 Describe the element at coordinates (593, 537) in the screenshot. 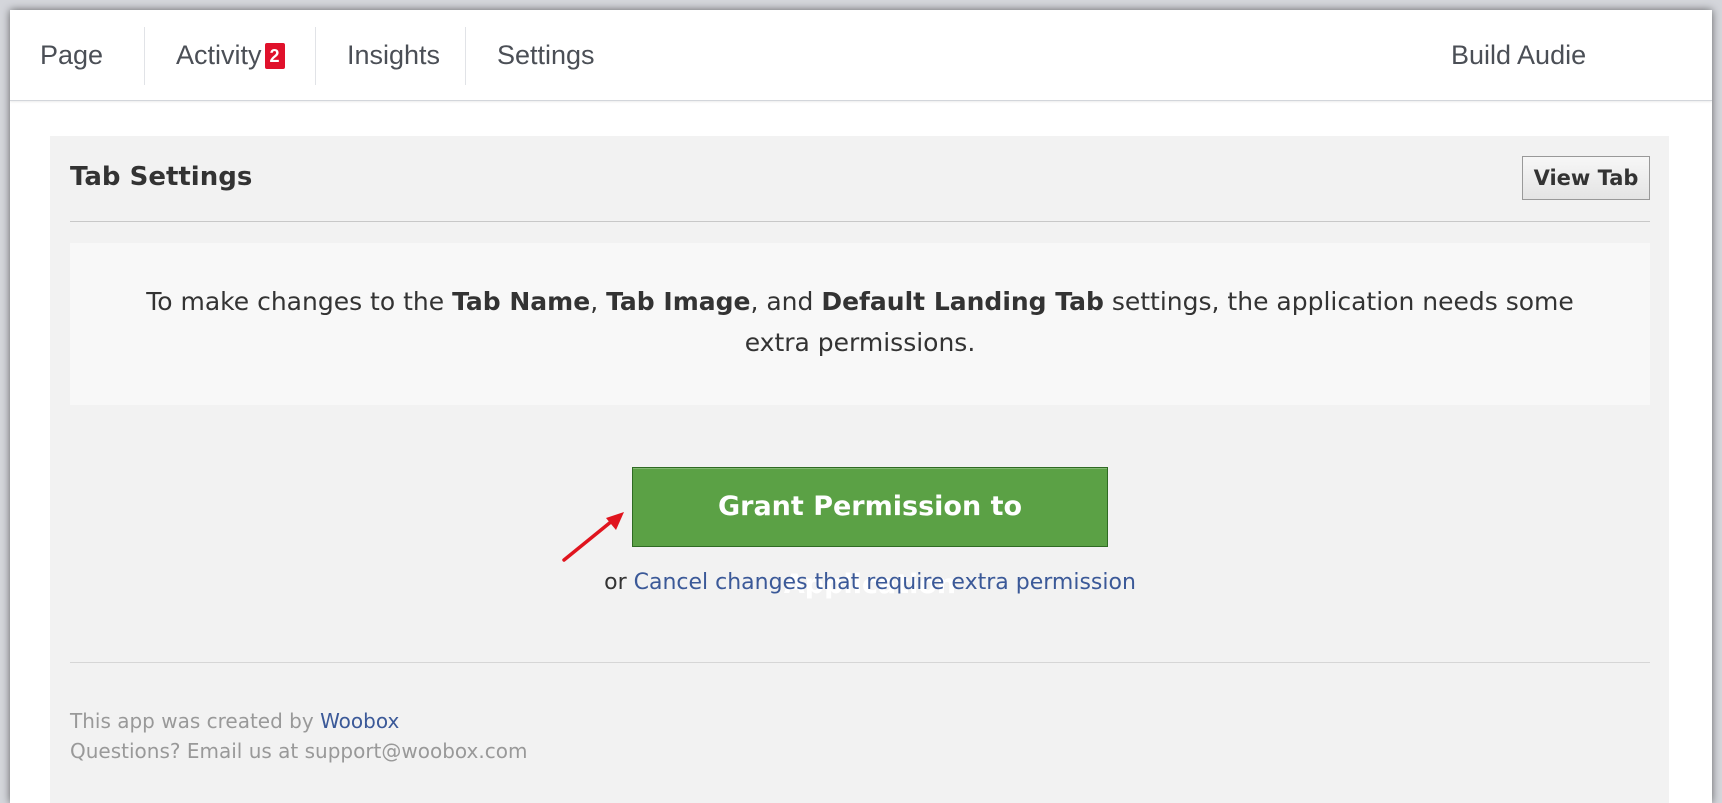

I see `red-arrow-icon` at that location.